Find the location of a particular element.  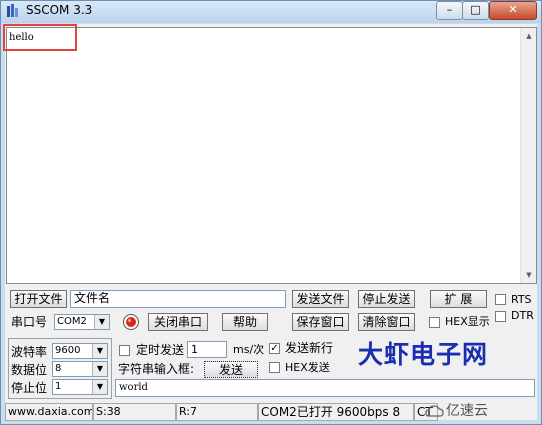

port-status-icon is located at coordinates (131, 322).